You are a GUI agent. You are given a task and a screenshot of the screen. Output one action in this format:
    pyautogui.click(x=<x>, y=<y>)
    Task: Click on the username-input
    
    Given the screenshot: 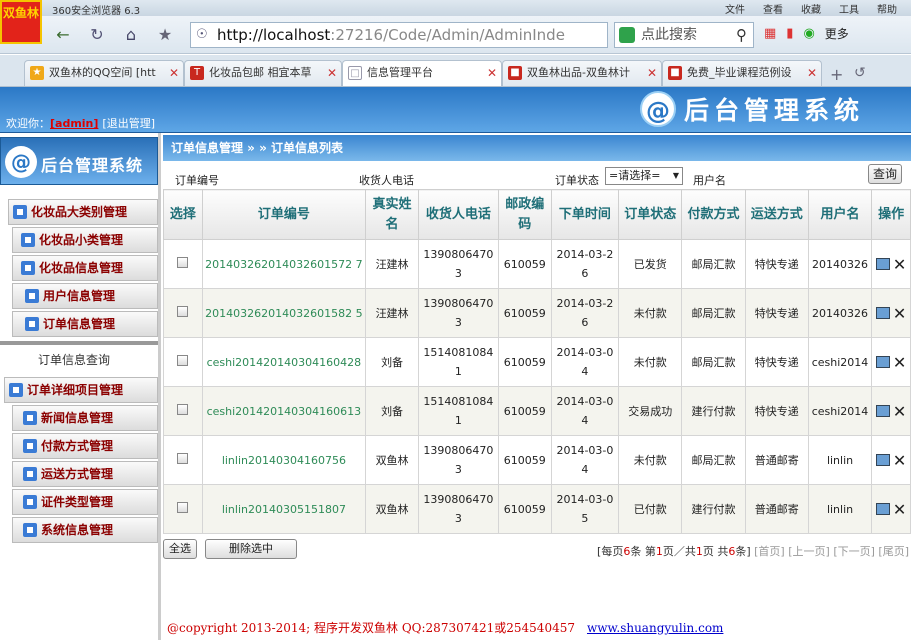 What is the action you would take?
    pyautogui.click(x=798, y=177)
    